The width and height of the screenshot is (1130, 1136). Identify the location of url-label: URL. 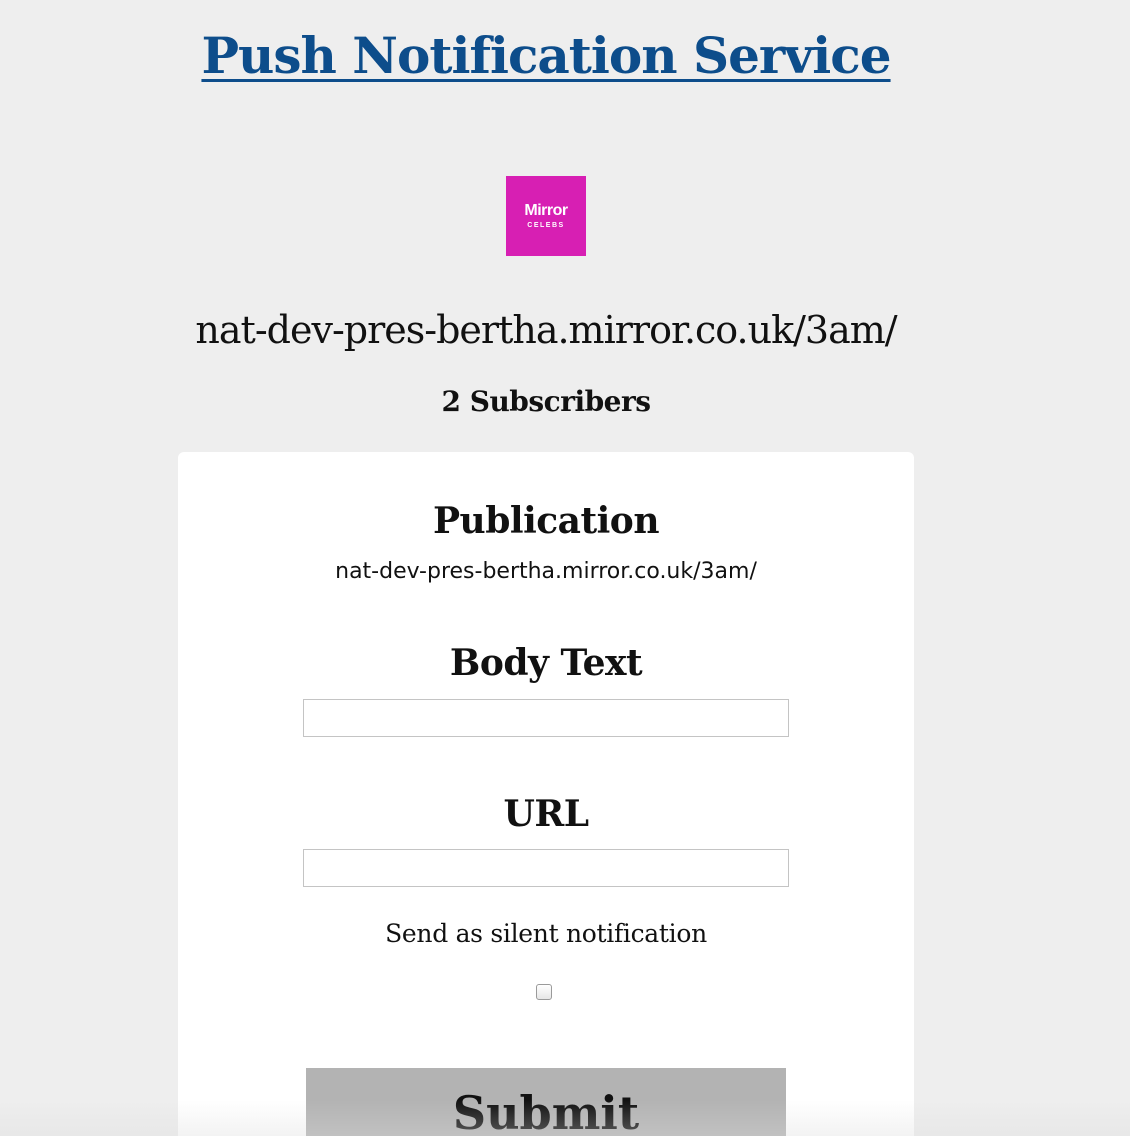
(546, 814).